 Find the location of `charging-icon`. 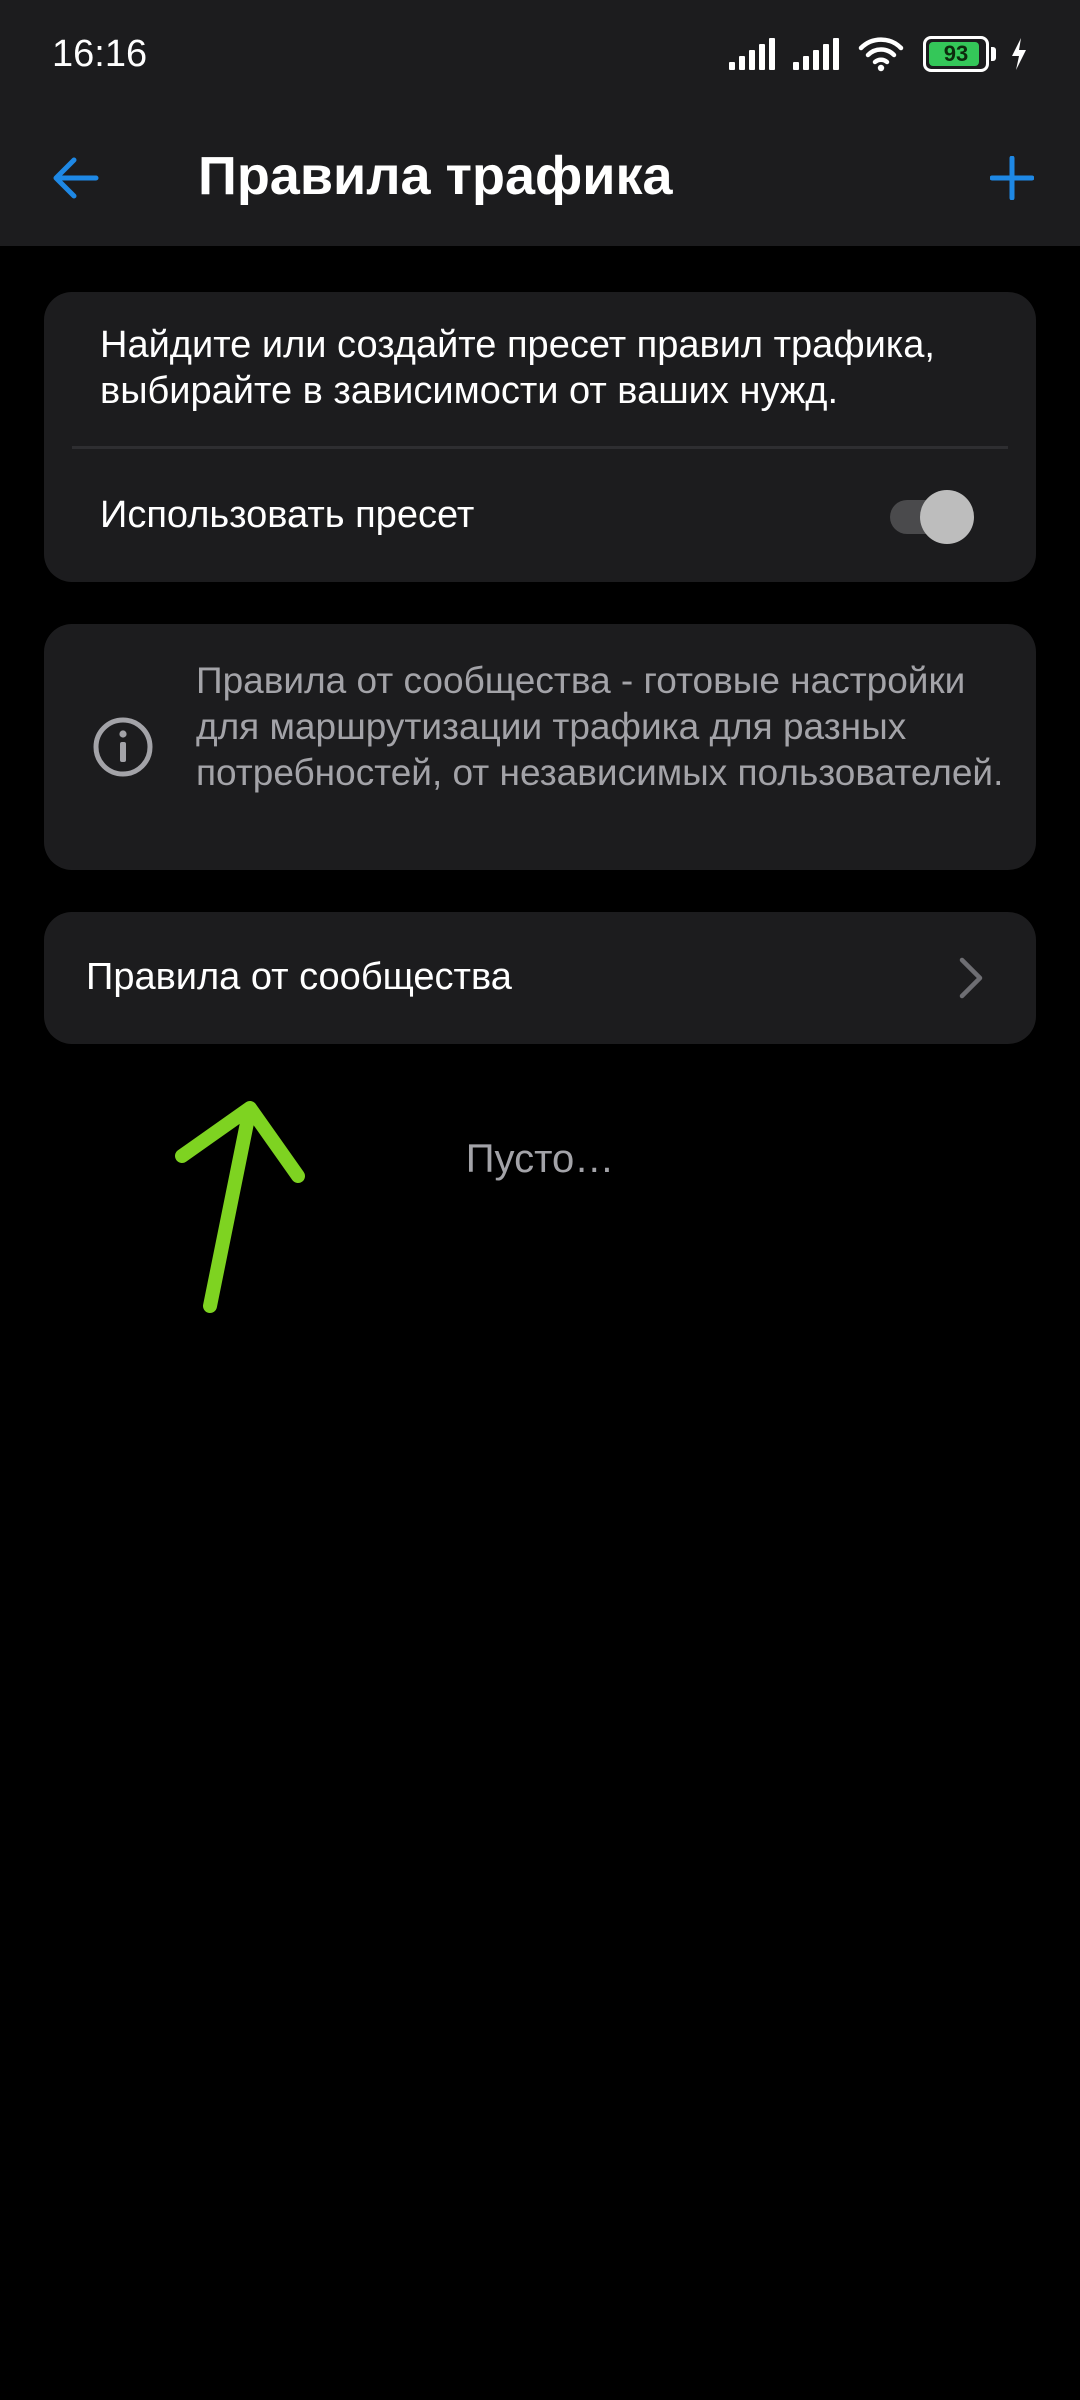

charging-icon is located at coordinates (1019, 54).